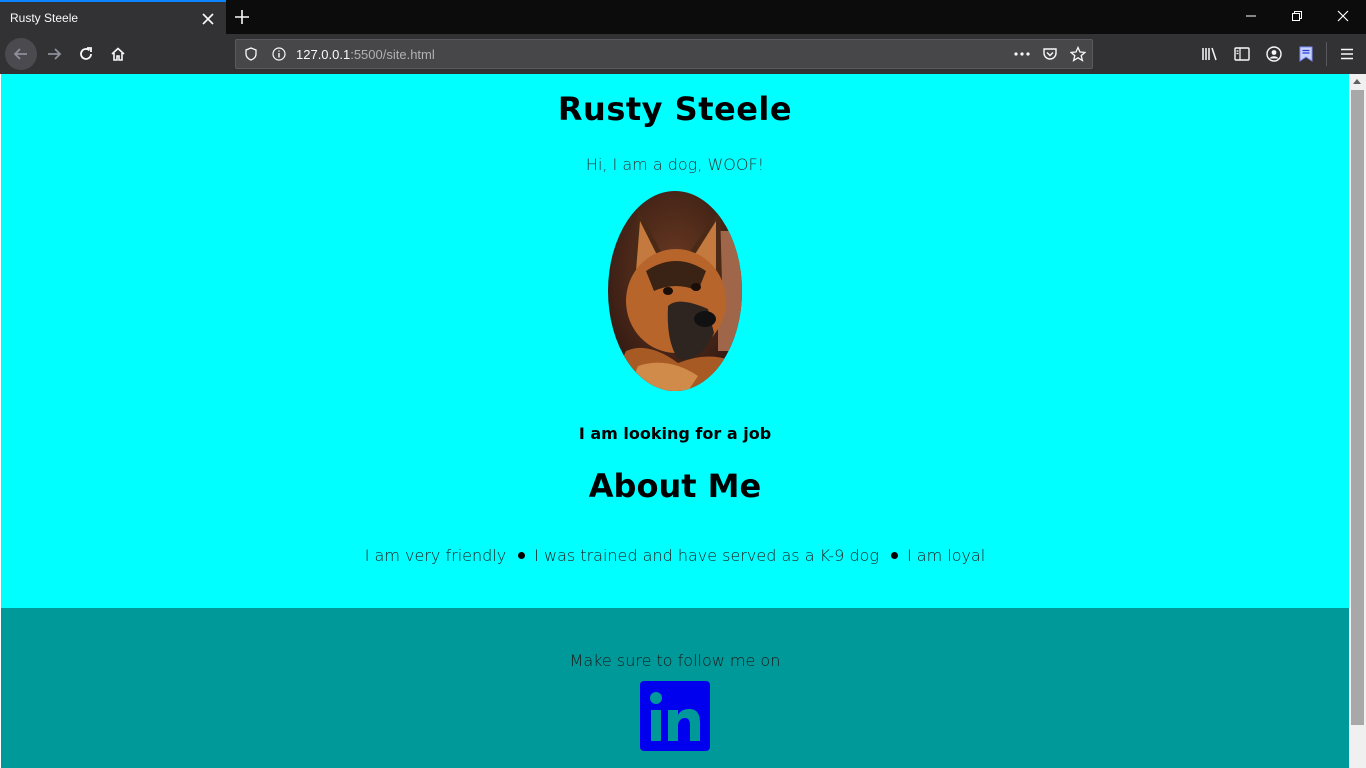 The width and height of the screenshot is (1366, 768). What do you see at coordinates (1274, 54) in the screenshot?
I see `account-icon` at bounding box center [1274, 54].